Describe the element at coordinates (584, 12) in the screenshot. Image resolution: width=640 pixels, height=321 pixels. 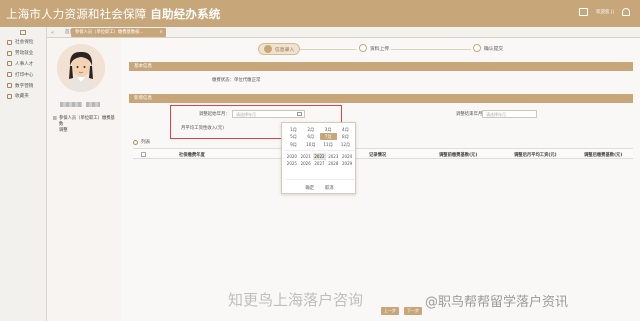
I see `monitor-icon` at that location.